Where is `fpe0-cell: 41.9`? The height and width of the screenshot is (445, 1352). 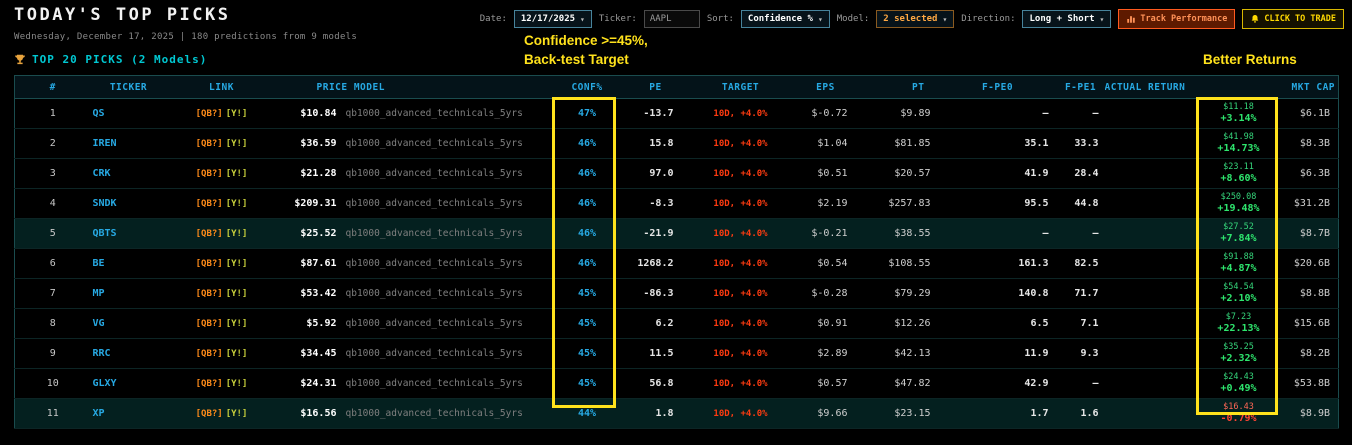
fpe0-cell: 41.9 is located at coordinates (997, 173).